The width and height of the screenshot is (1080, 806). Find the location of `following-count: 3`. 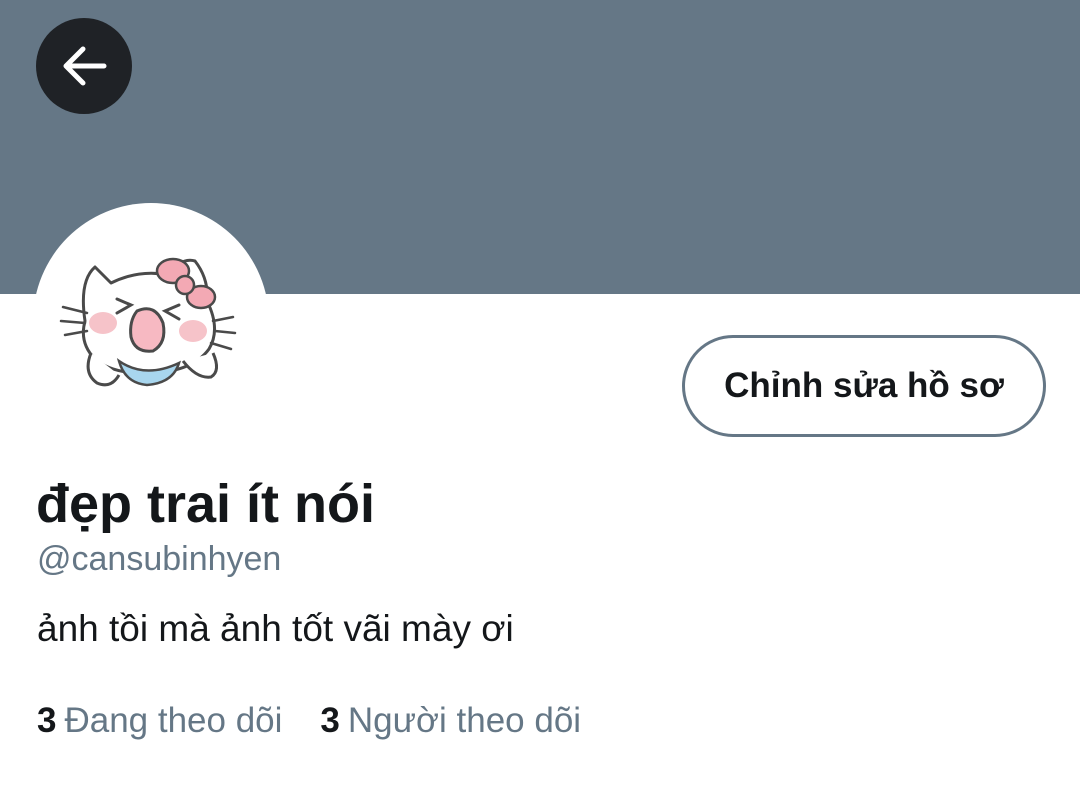

following-count: 3 is located at coordinates (47, 720).